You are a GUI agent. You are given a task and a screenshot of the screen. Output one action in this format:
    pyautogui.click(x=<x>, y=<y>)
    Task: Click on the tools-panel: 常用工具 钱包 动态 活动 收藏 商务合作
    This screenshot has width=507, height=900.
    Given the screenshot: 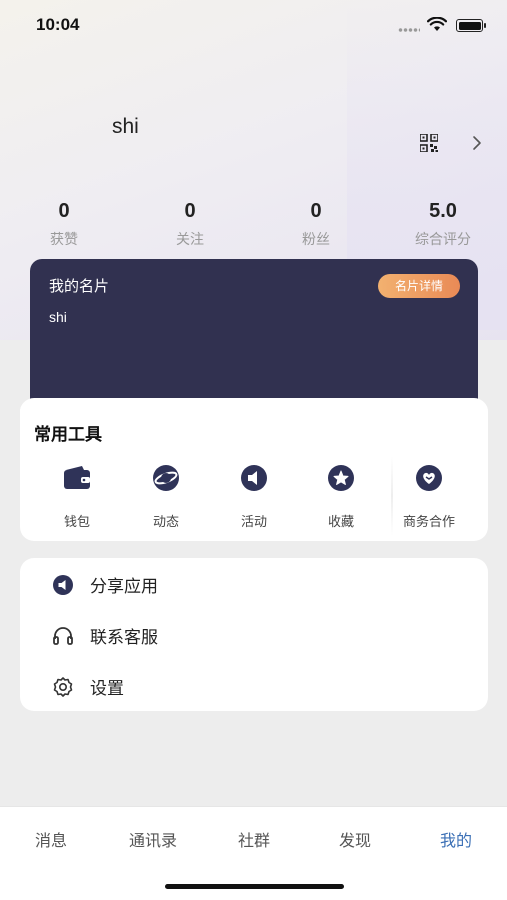 What is the action you would take?
    pyautogui.click(x=254, y=469)
    